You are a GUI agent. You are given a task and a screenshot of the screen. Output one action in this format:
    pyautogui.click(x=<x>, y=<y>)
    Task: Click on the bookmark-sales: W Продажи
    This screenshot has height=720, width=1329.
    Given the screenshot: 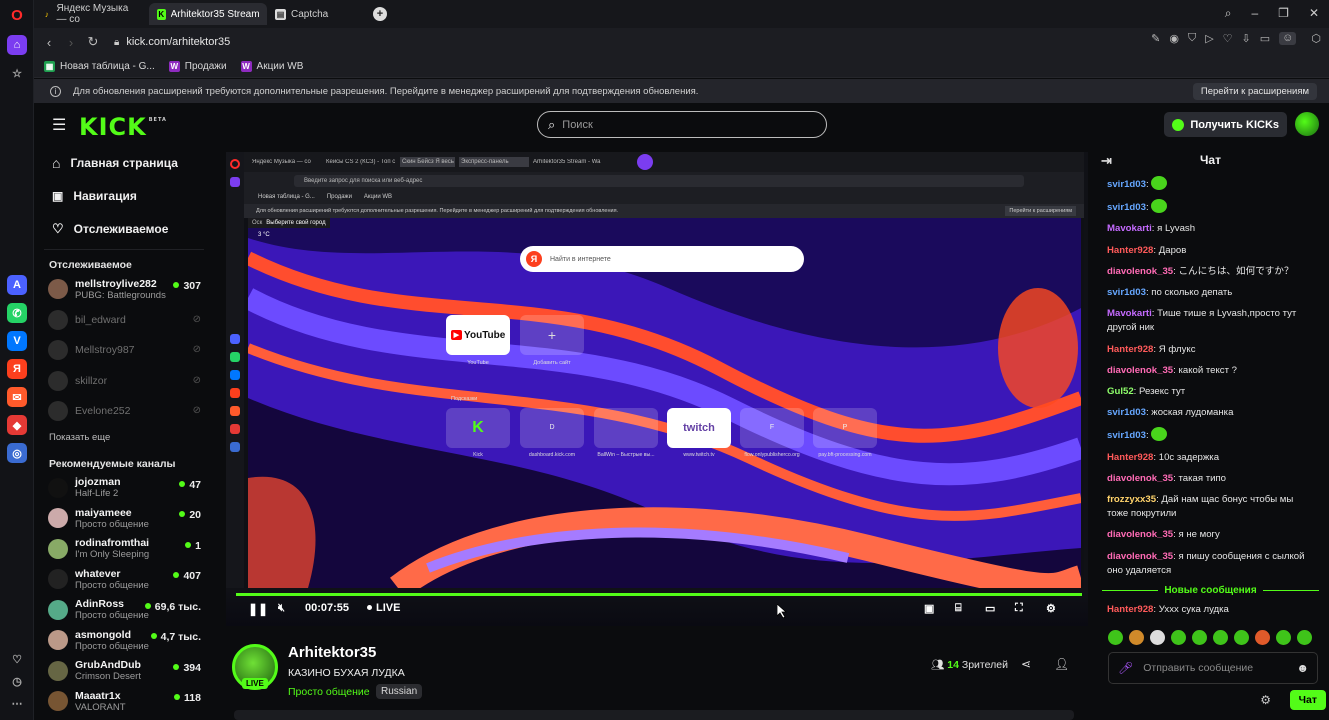 What is the action you would take?
    pyautogui.click(x=197, y=66)
    